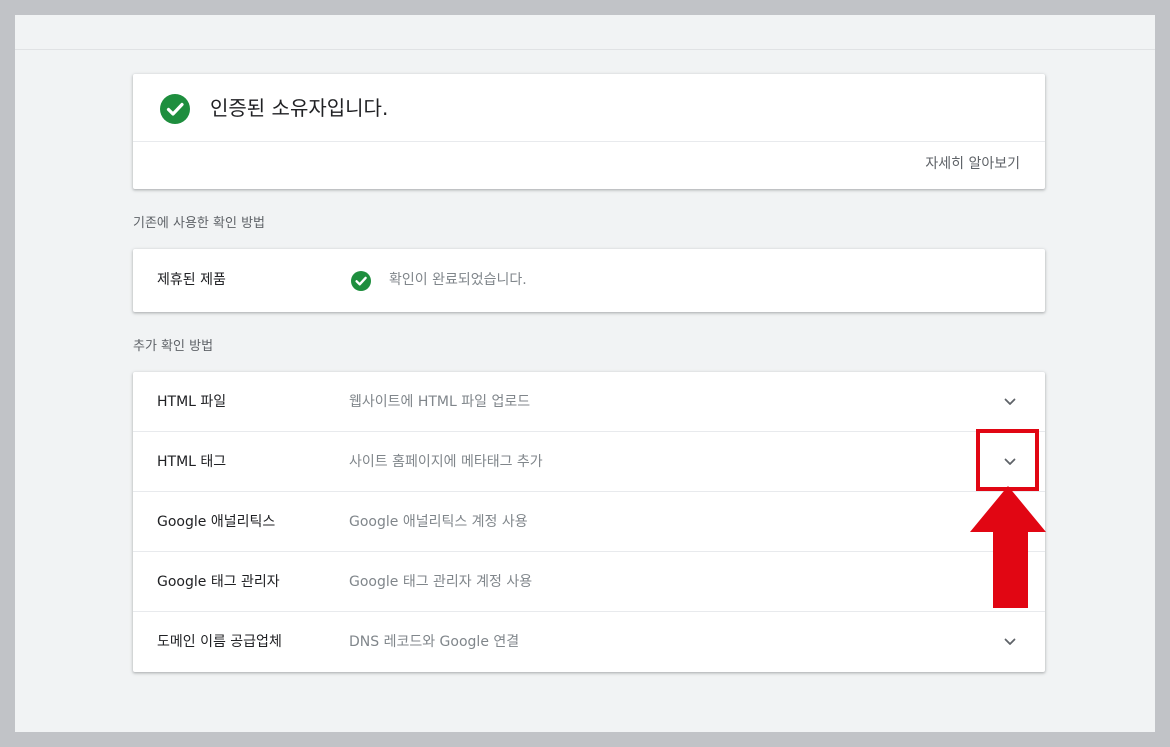 Image resolution: width=1170 pixels, height=747 pixels. I want to click on previous-method-title: 제휴된 제품, so click(191, 280).